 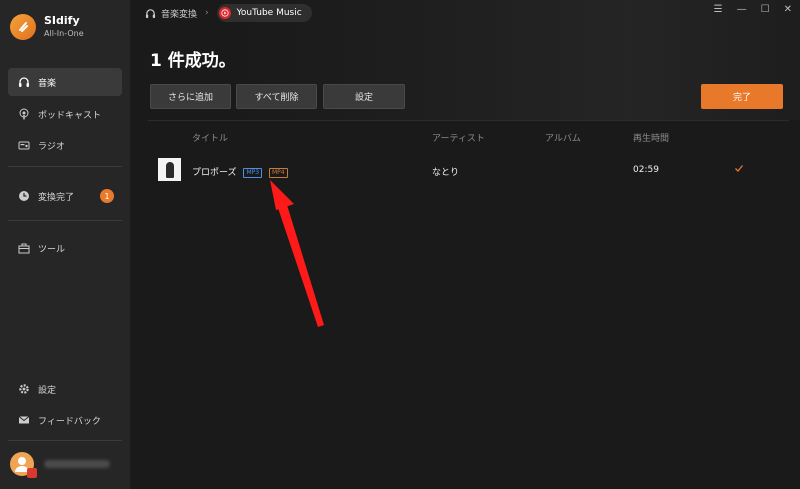 What do you see at coordinates (468, 133) in the screenshot?
I see `table-header: タイトル アーティスト アルバム 再生時間` at bounding box center [468, 133].